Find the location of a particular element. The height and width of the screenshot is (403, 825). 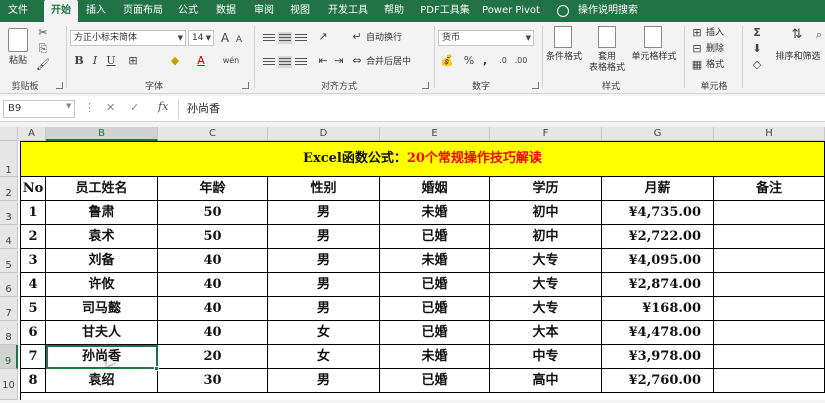

format-as-table-icon is located at coordinates (607, 37).